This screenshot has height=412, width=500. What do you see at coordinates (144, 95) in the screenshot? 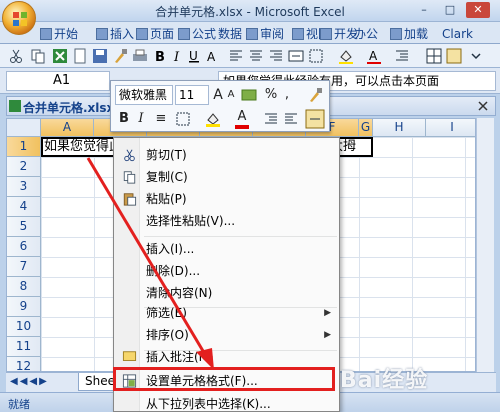
I see `font-name-field: 微软雅黑` at bounding box center [144, 95].